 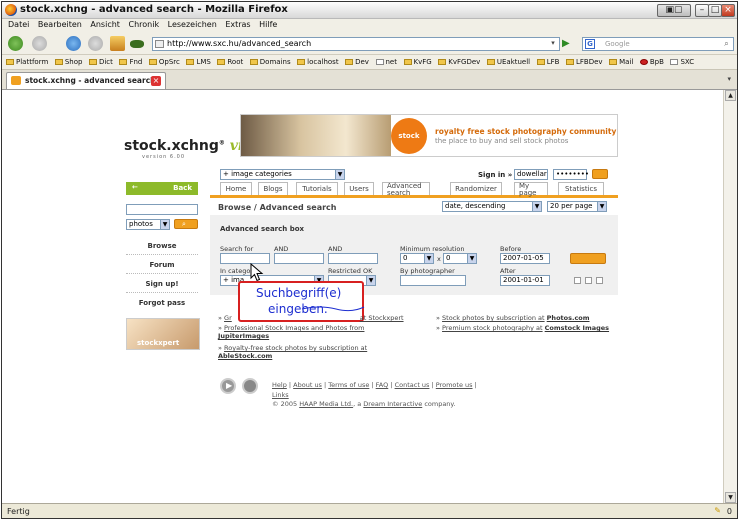 I want to click on bookmark-item: UEaktuell, so click(x=508, y=62).